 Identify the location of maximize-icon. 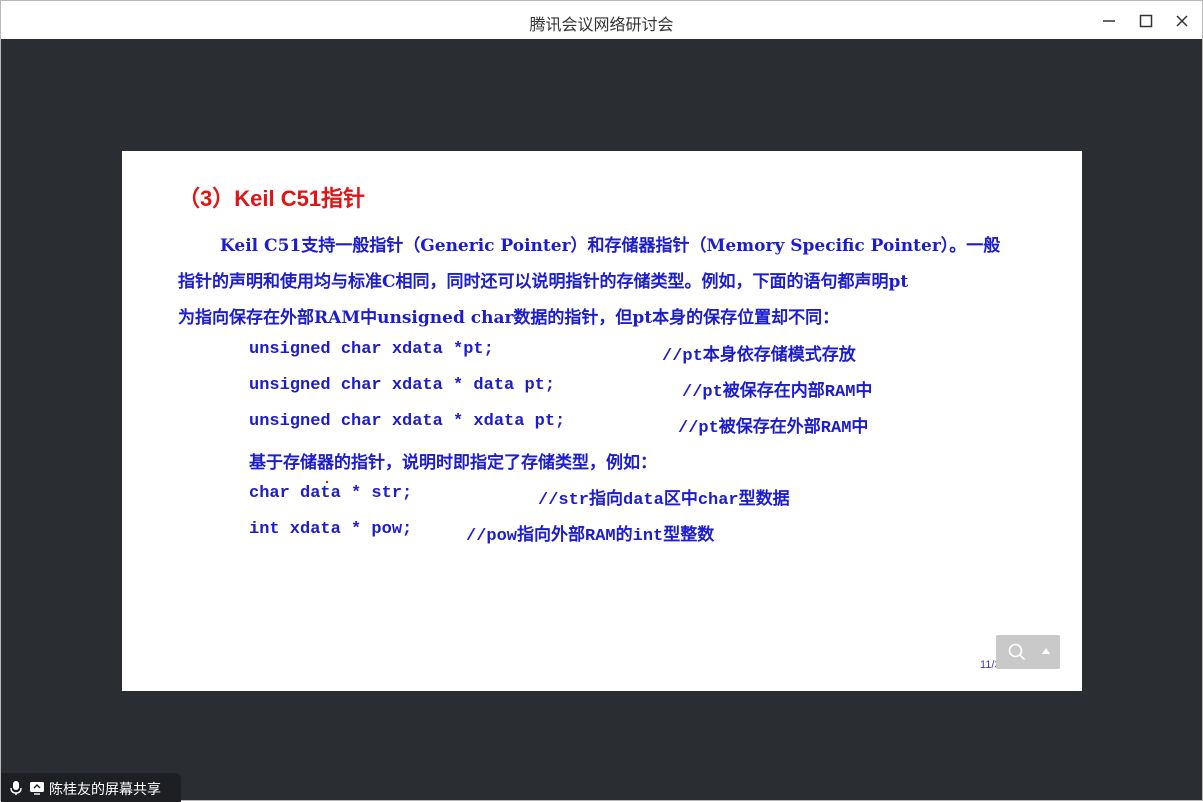
(1146, 21).